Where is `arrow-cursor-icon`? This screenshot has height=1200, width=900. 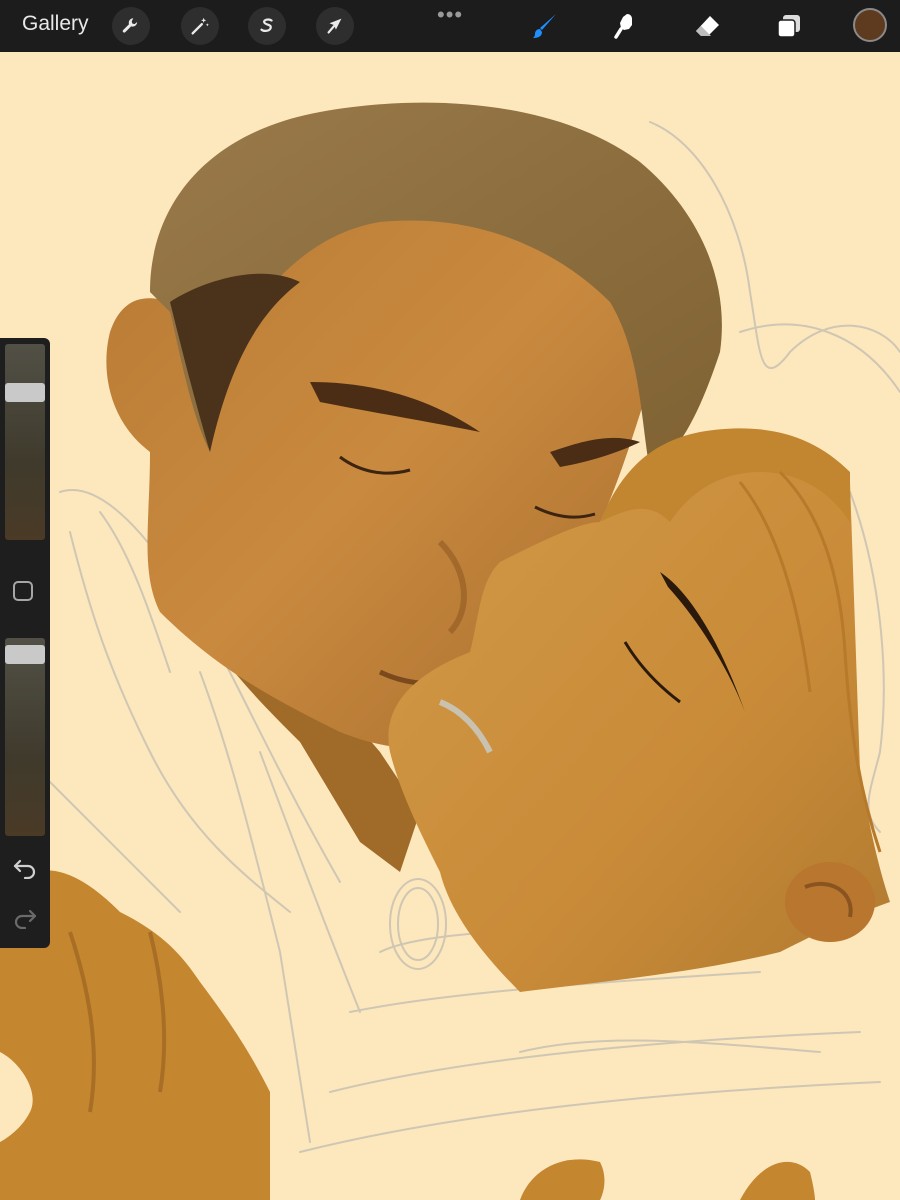 arrow-cursor-icon is located at coordinates (335, 26).